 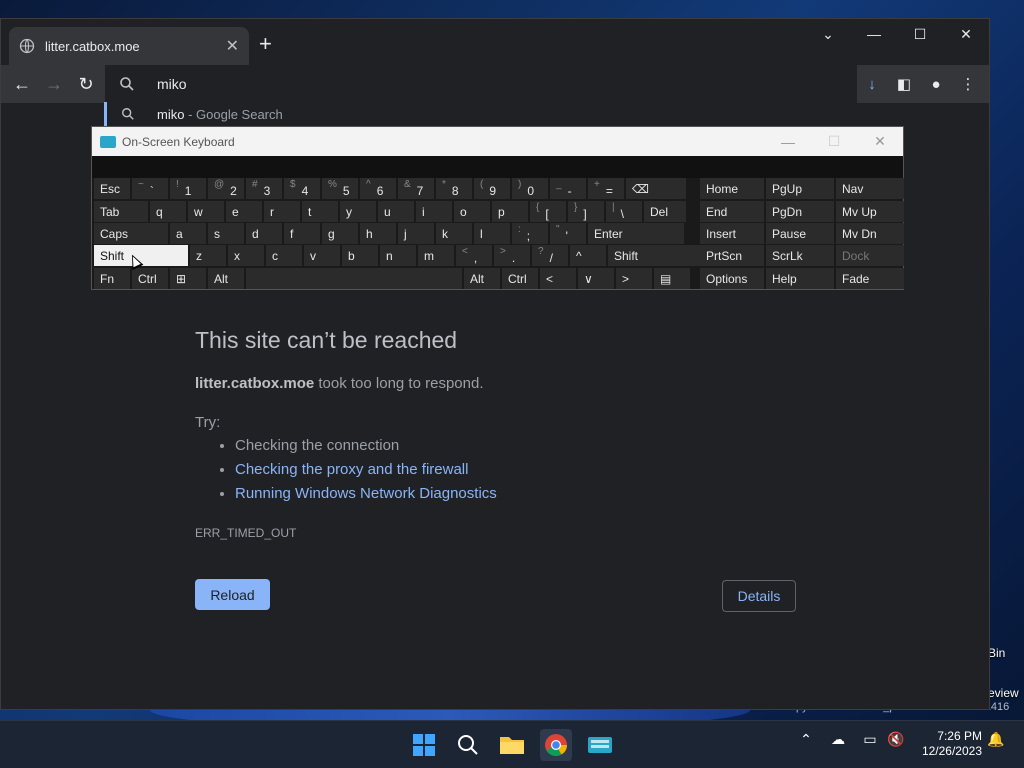 What do you see at coordinates (474, 255) in the screenshot?
I see `osk-key-r3-8: <,` at bounding box center [474, 255].